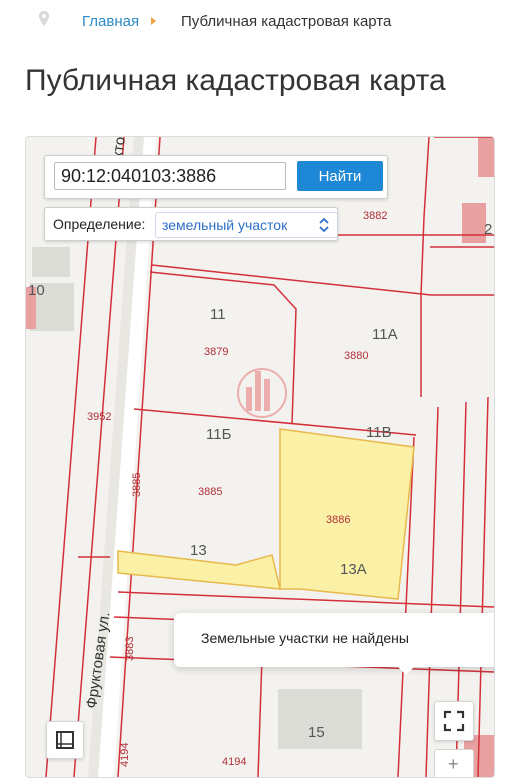 This screenshot has width=519, height=778. I want to click on tooltip-tail, so click(406, 670).